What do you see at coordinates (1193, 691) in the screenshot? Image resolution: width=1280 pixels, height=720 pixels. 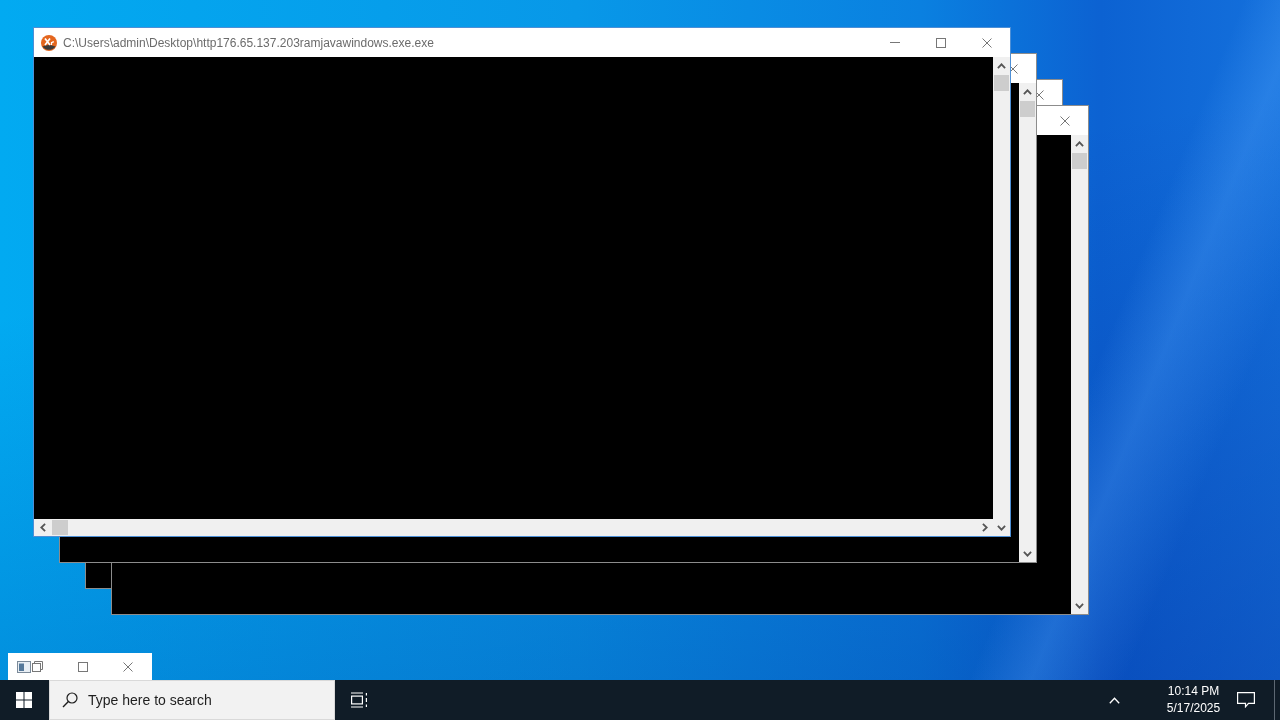 I see `clock-time: 10:14 PM` at bounding box center [1193, 691].